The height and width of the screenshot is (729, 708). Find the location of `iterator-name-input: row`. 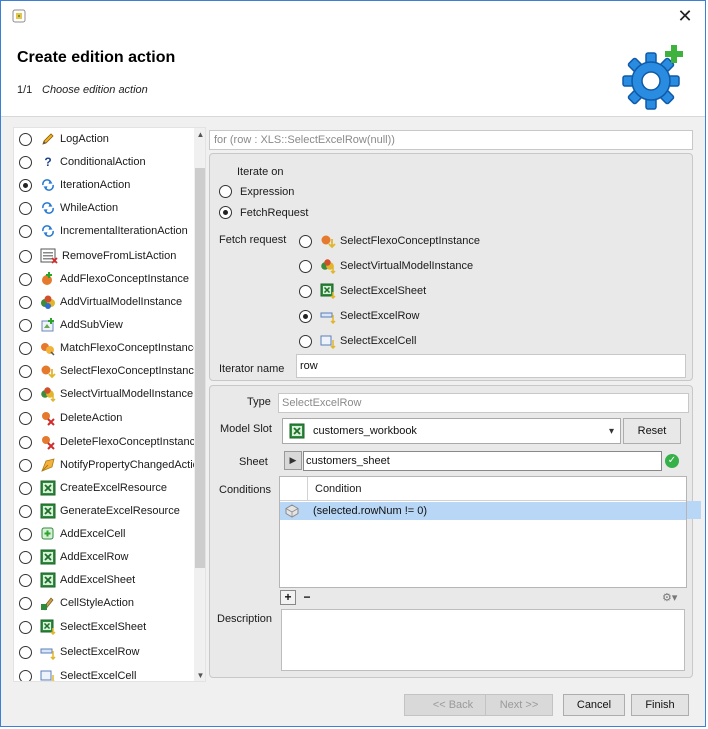

iterator-name-input: row is located at coordinates (491, 366).